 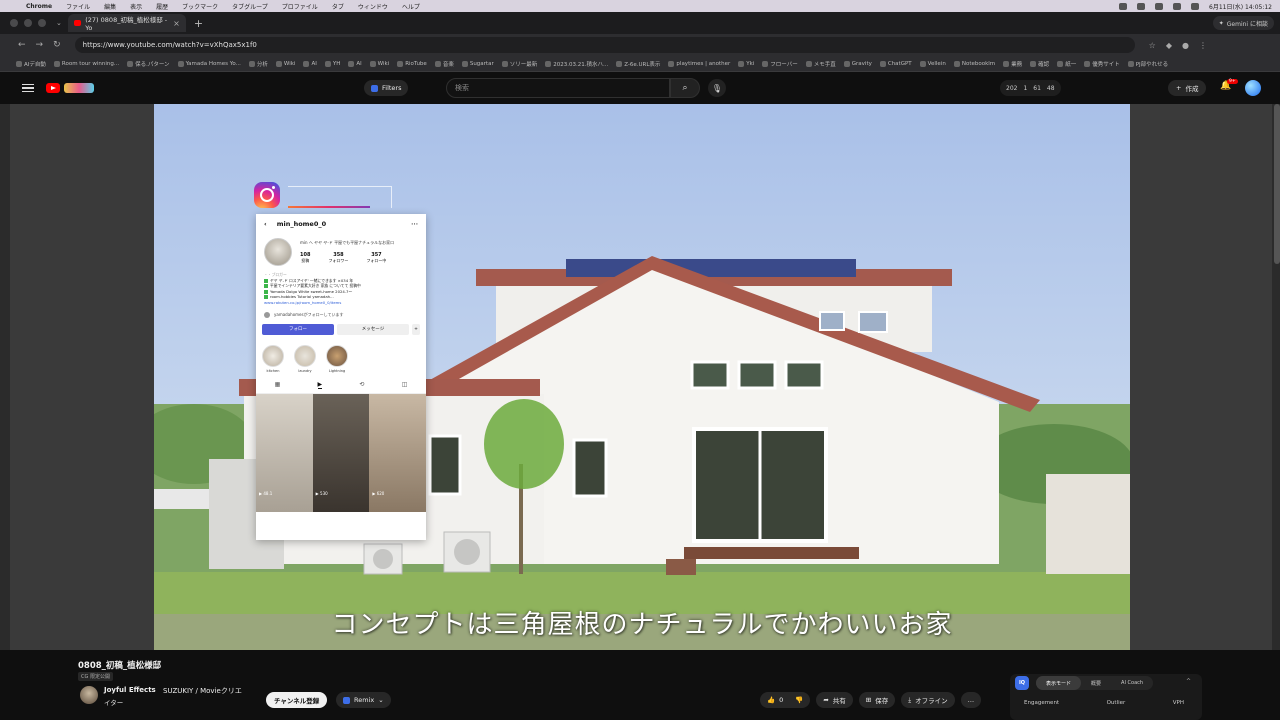 What do you see at coordinates (40, 45) in the screenshot?
I see `forward-icon: →` at bounding box center [40, 45].